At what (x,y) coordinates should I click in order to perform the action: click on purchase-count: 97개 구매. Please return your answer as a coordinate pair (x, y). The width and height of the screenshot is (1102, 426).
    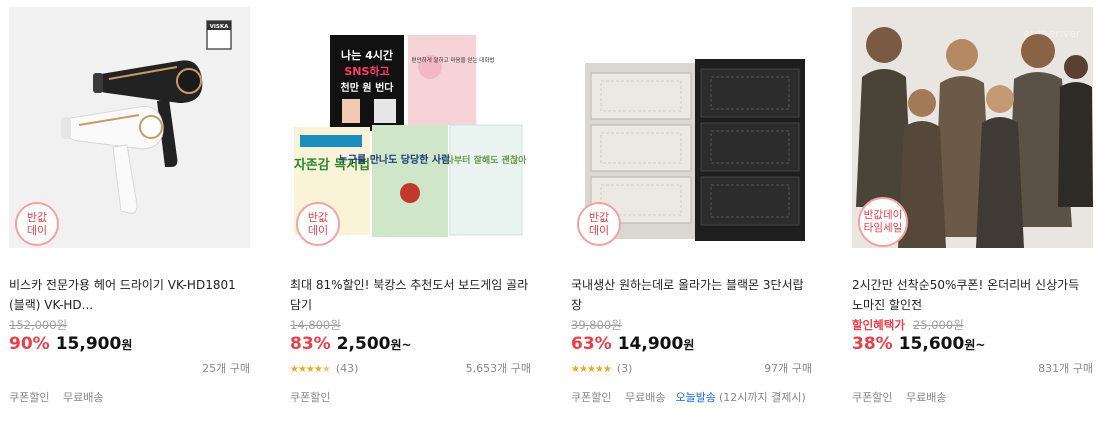
    Looking at the image, I should click on (788, 368).